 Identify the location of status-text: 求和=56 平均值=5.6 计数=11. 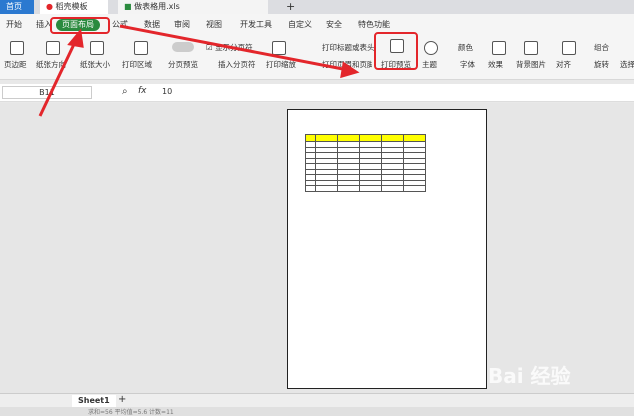
(131, 412).